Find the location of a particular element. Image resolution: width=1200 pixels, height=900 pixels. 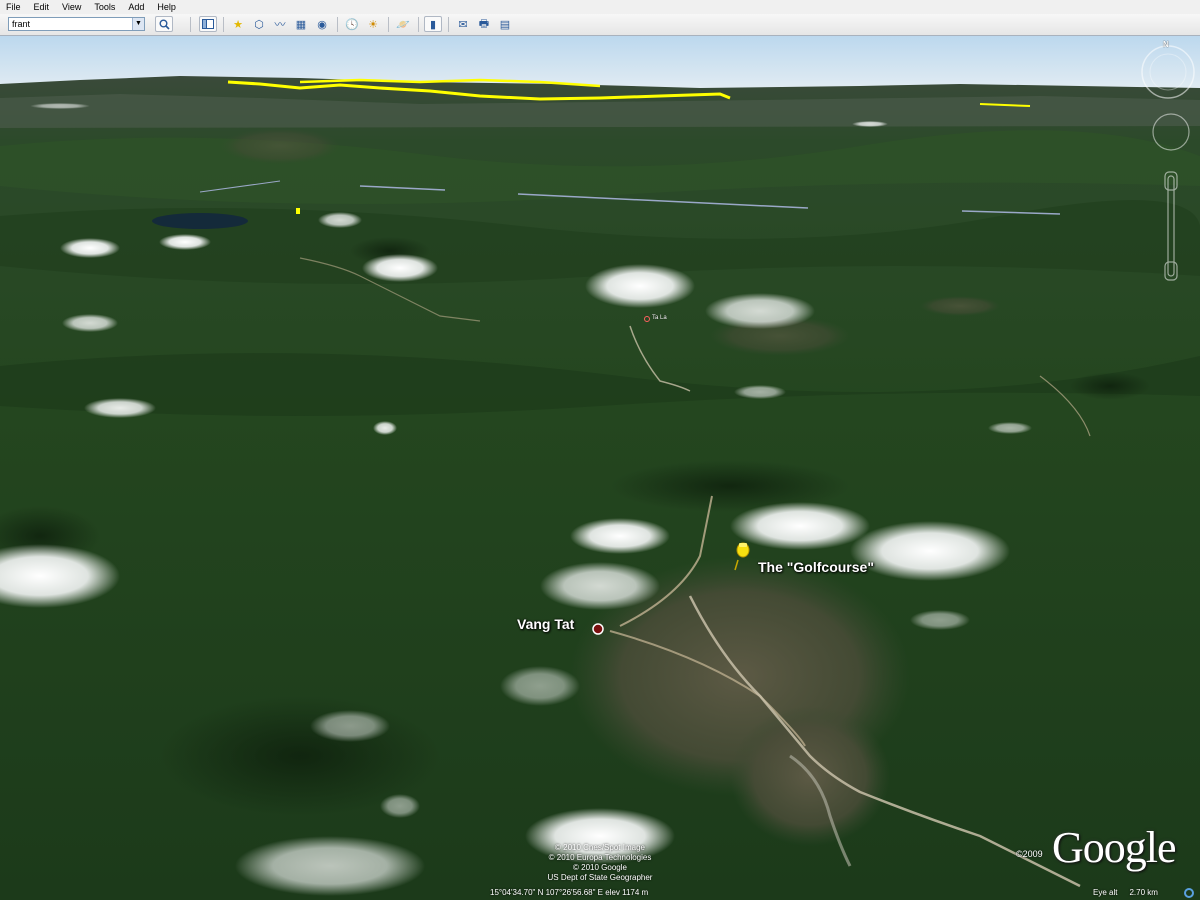

vang-tat-placemark-icon is located at coordinates (598, 629).